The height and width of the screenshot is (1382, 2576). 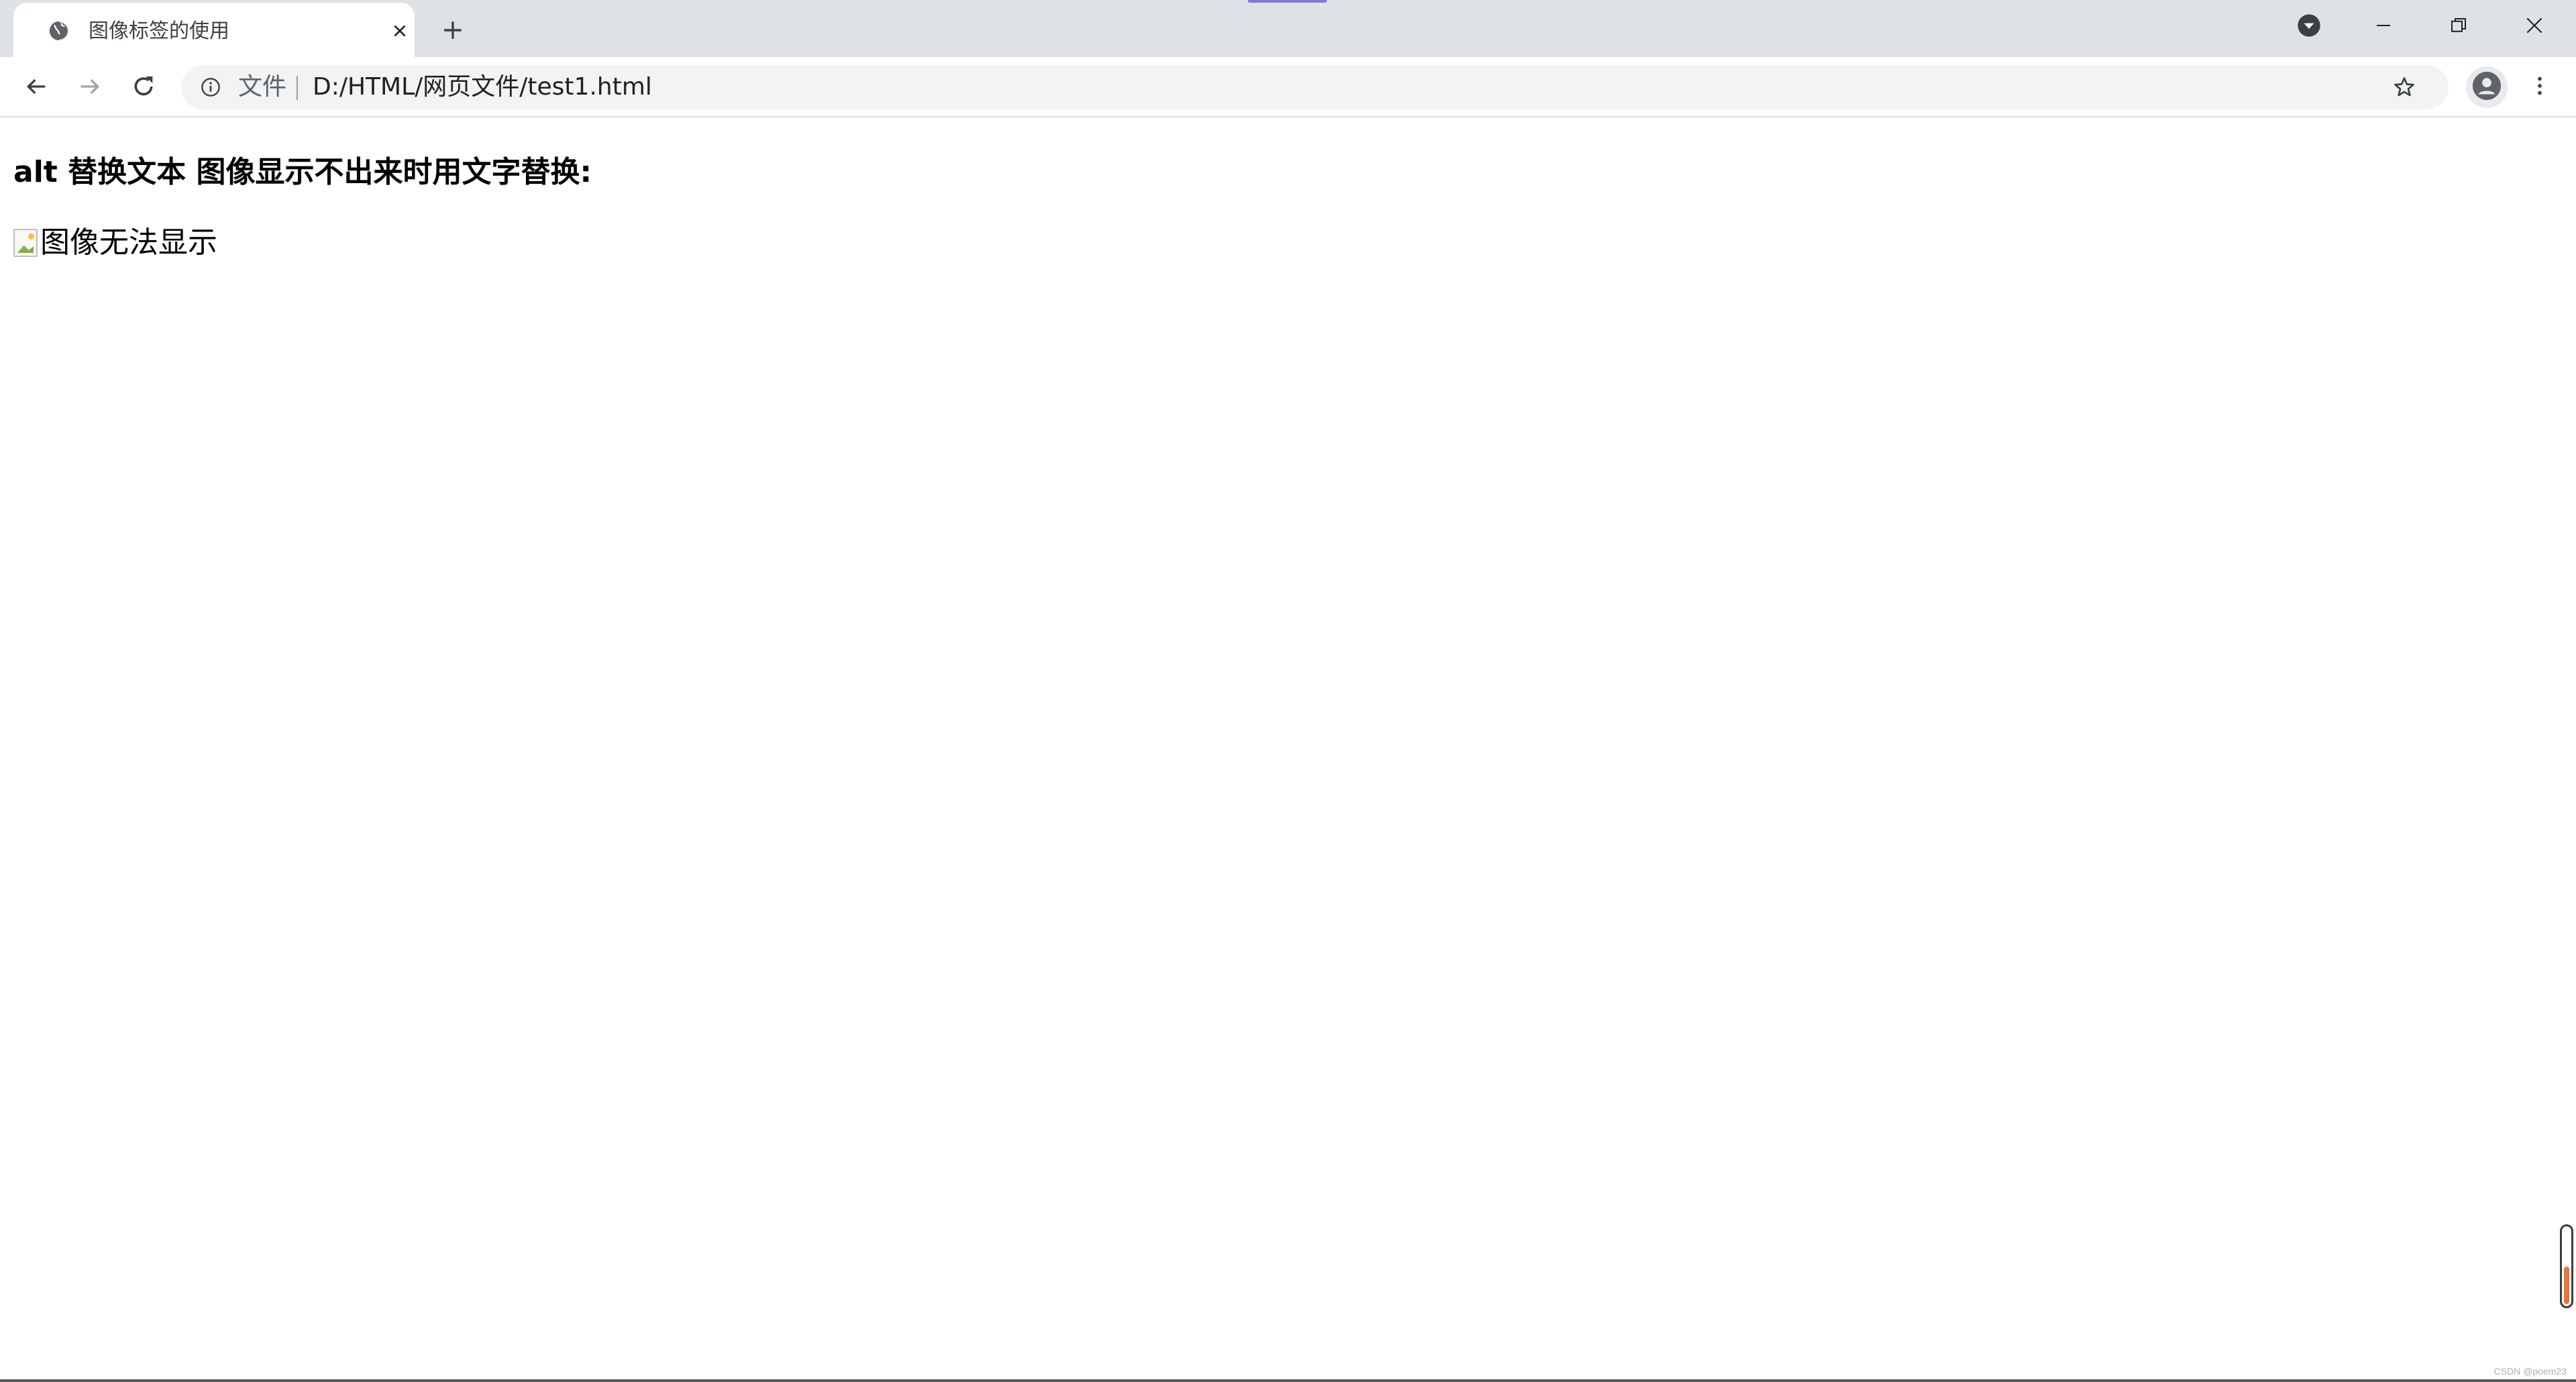 What do you see at coordinates (2530, 1371) in the screenshot?
I see `watermark: CSDN @poem23` at bounding box center [2530, 1371].